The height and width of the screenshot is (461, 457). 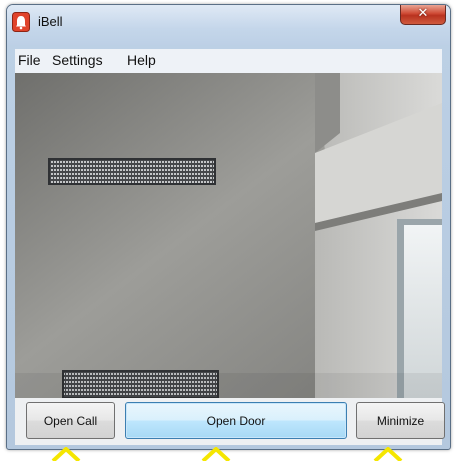 I want to click on close-button: ✕, so click(x=423, y=15).